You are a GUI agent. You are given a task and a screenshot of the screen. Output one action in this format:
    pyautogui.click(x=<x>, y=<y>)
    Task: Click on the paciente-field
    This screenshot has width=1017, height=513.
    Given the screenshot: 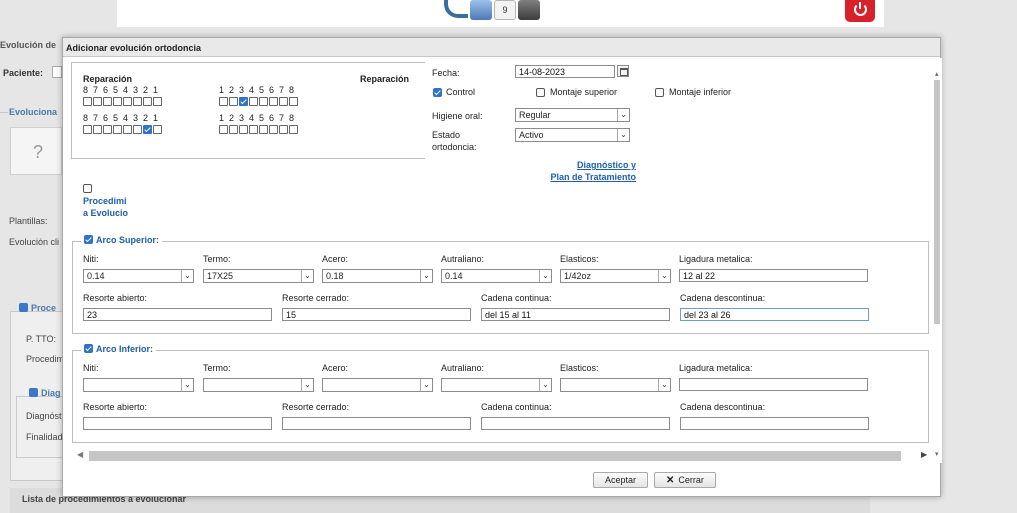 What is the action you would take?
    pyautogui.click(x=57, y=72)
    